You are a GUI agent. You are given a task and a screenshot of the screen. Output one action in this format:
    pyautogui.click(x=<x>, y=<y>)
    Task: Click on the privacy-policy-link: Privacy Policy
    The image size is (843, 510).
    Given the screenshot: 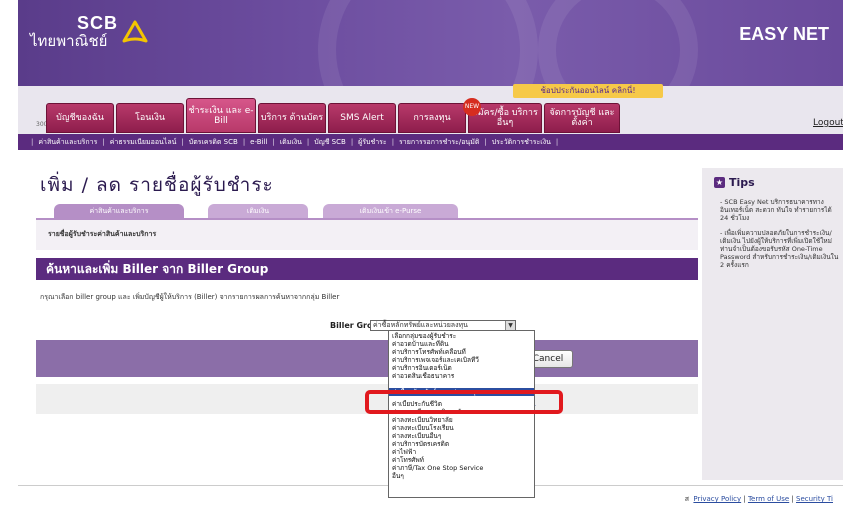 What is the action you would take?
    pyautogui.click(x=717, y=499)
    